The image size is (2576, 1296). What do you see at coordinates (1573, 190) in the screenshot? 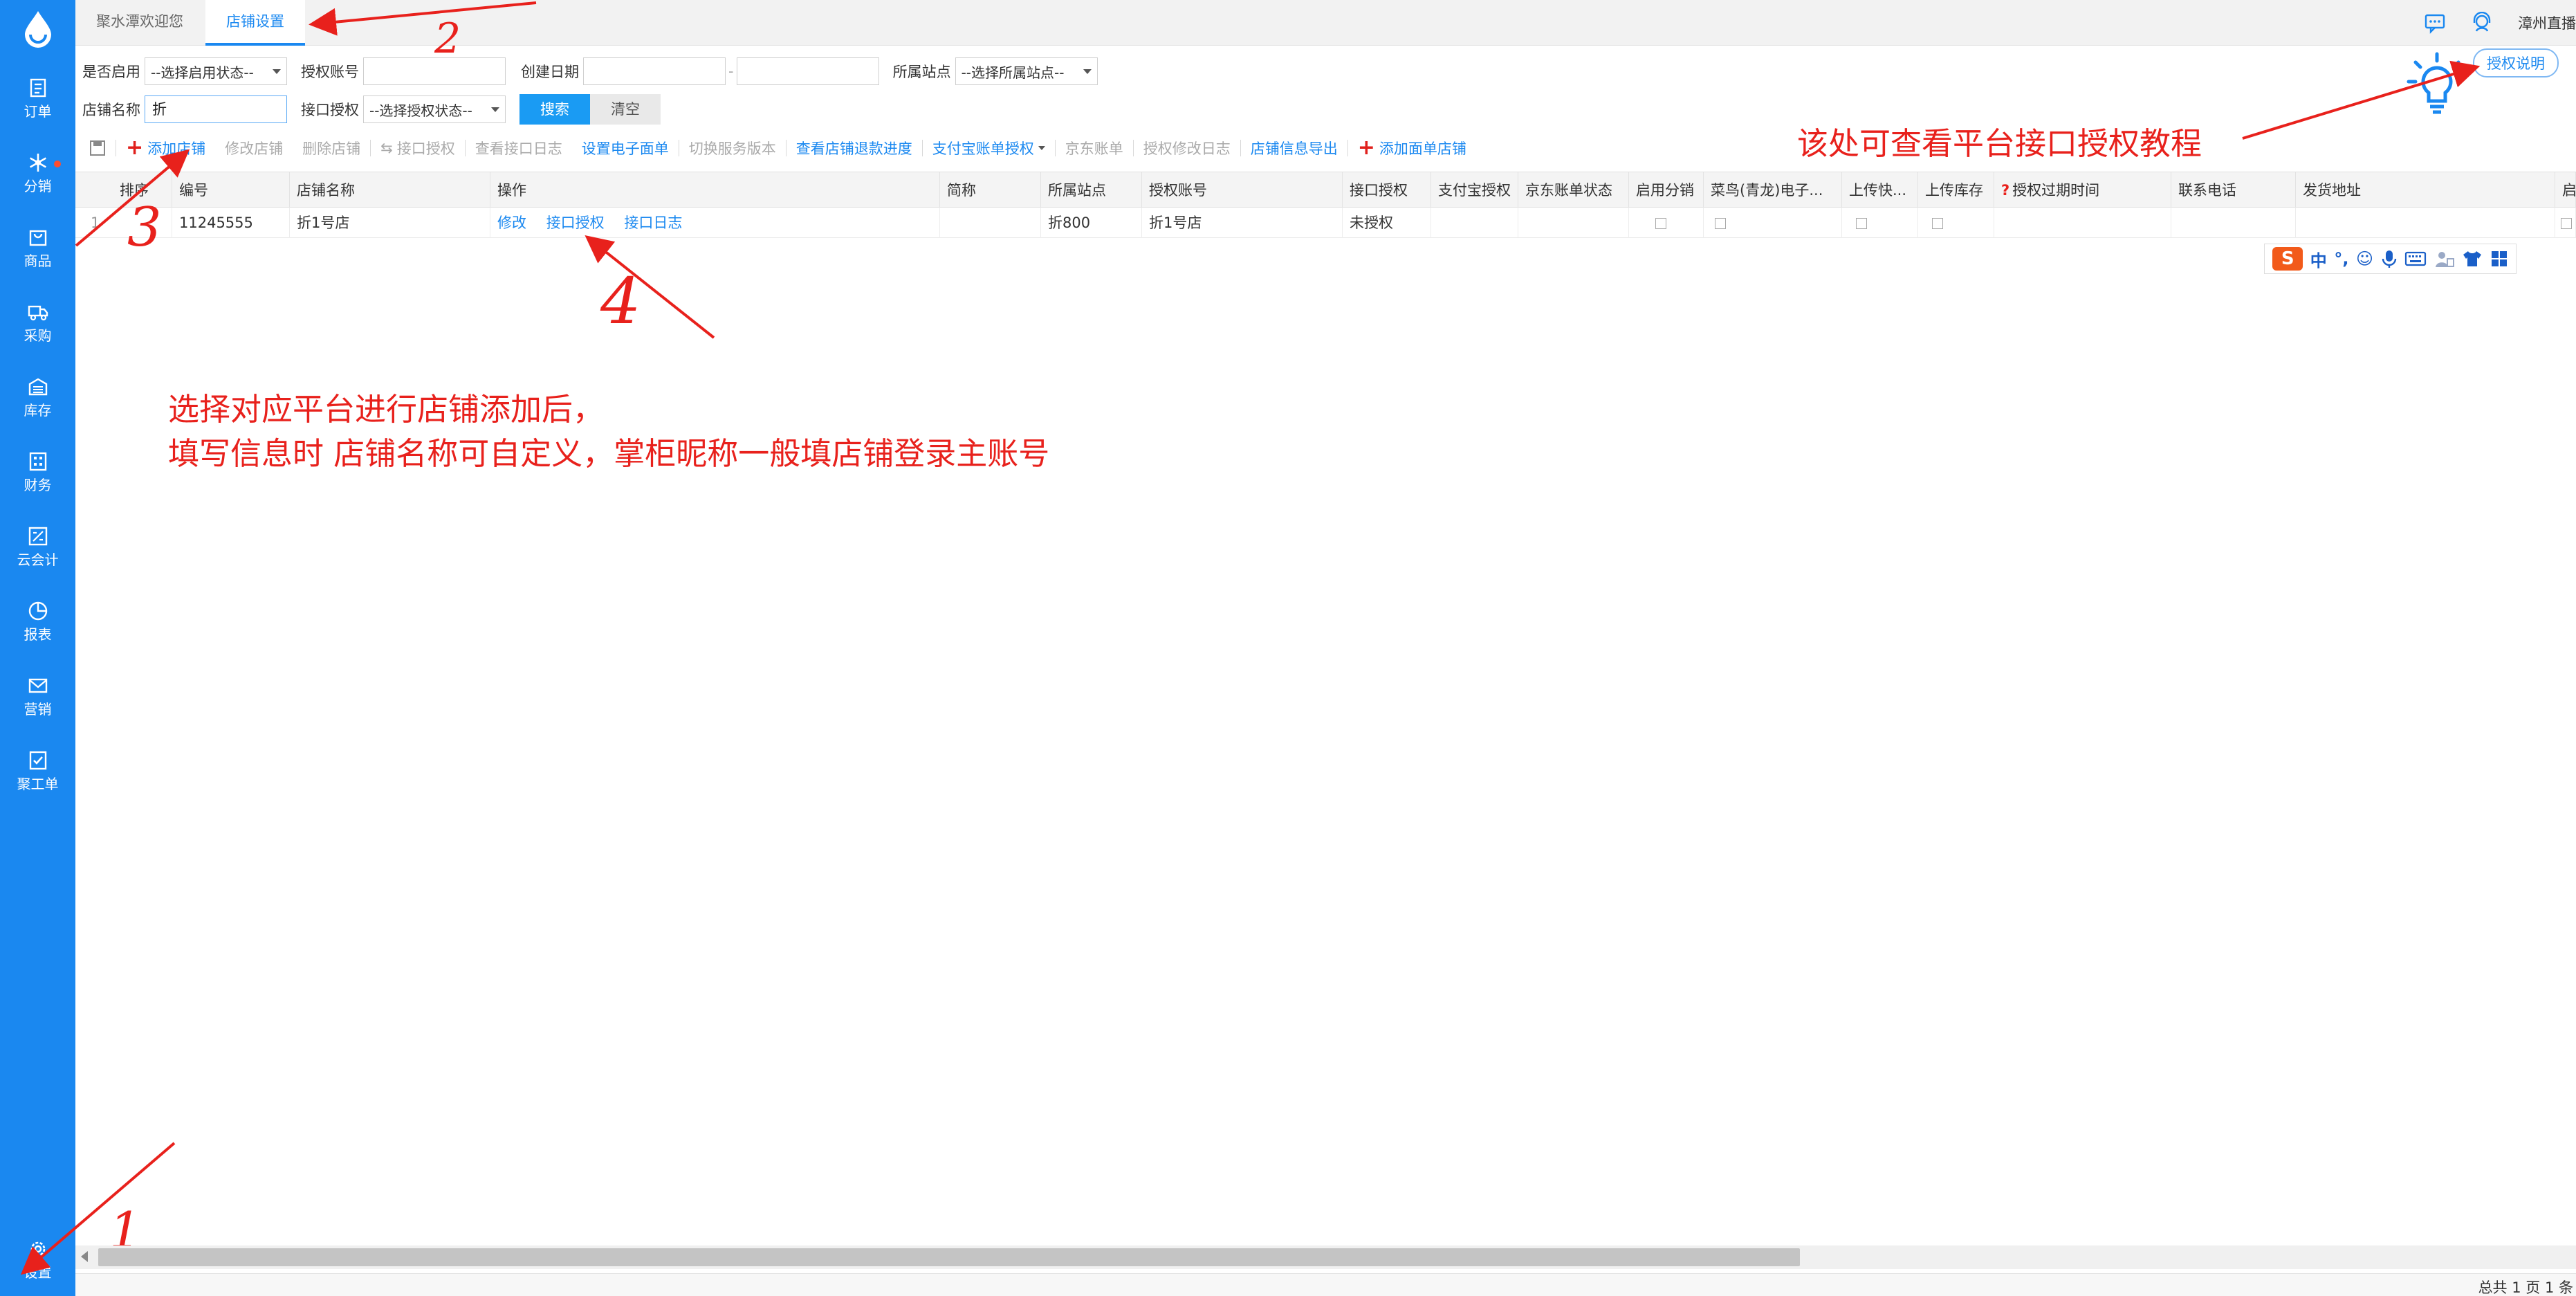
I see `col-jd-status: 京东账单状态` at bounding box center [1573, 190].